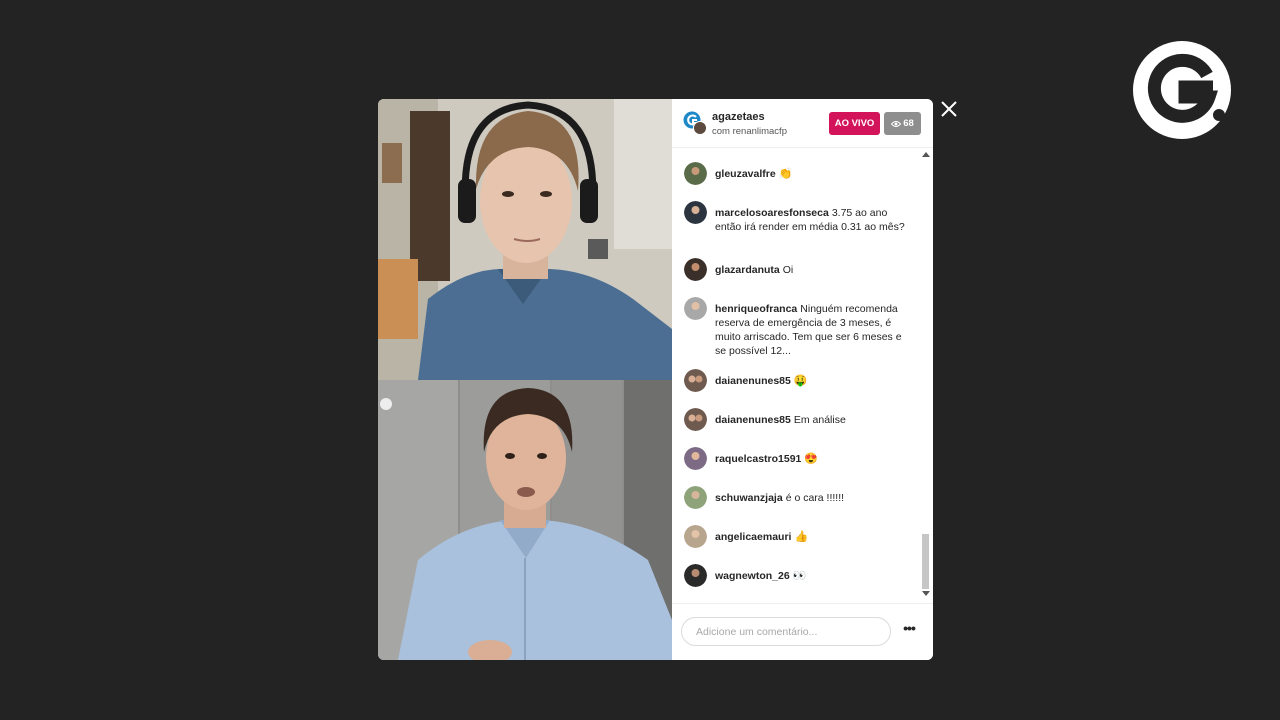  Describe the element at coordinates (758, 459) in the screenshot. I see `comment-username: raquelcastro1591` at that location.